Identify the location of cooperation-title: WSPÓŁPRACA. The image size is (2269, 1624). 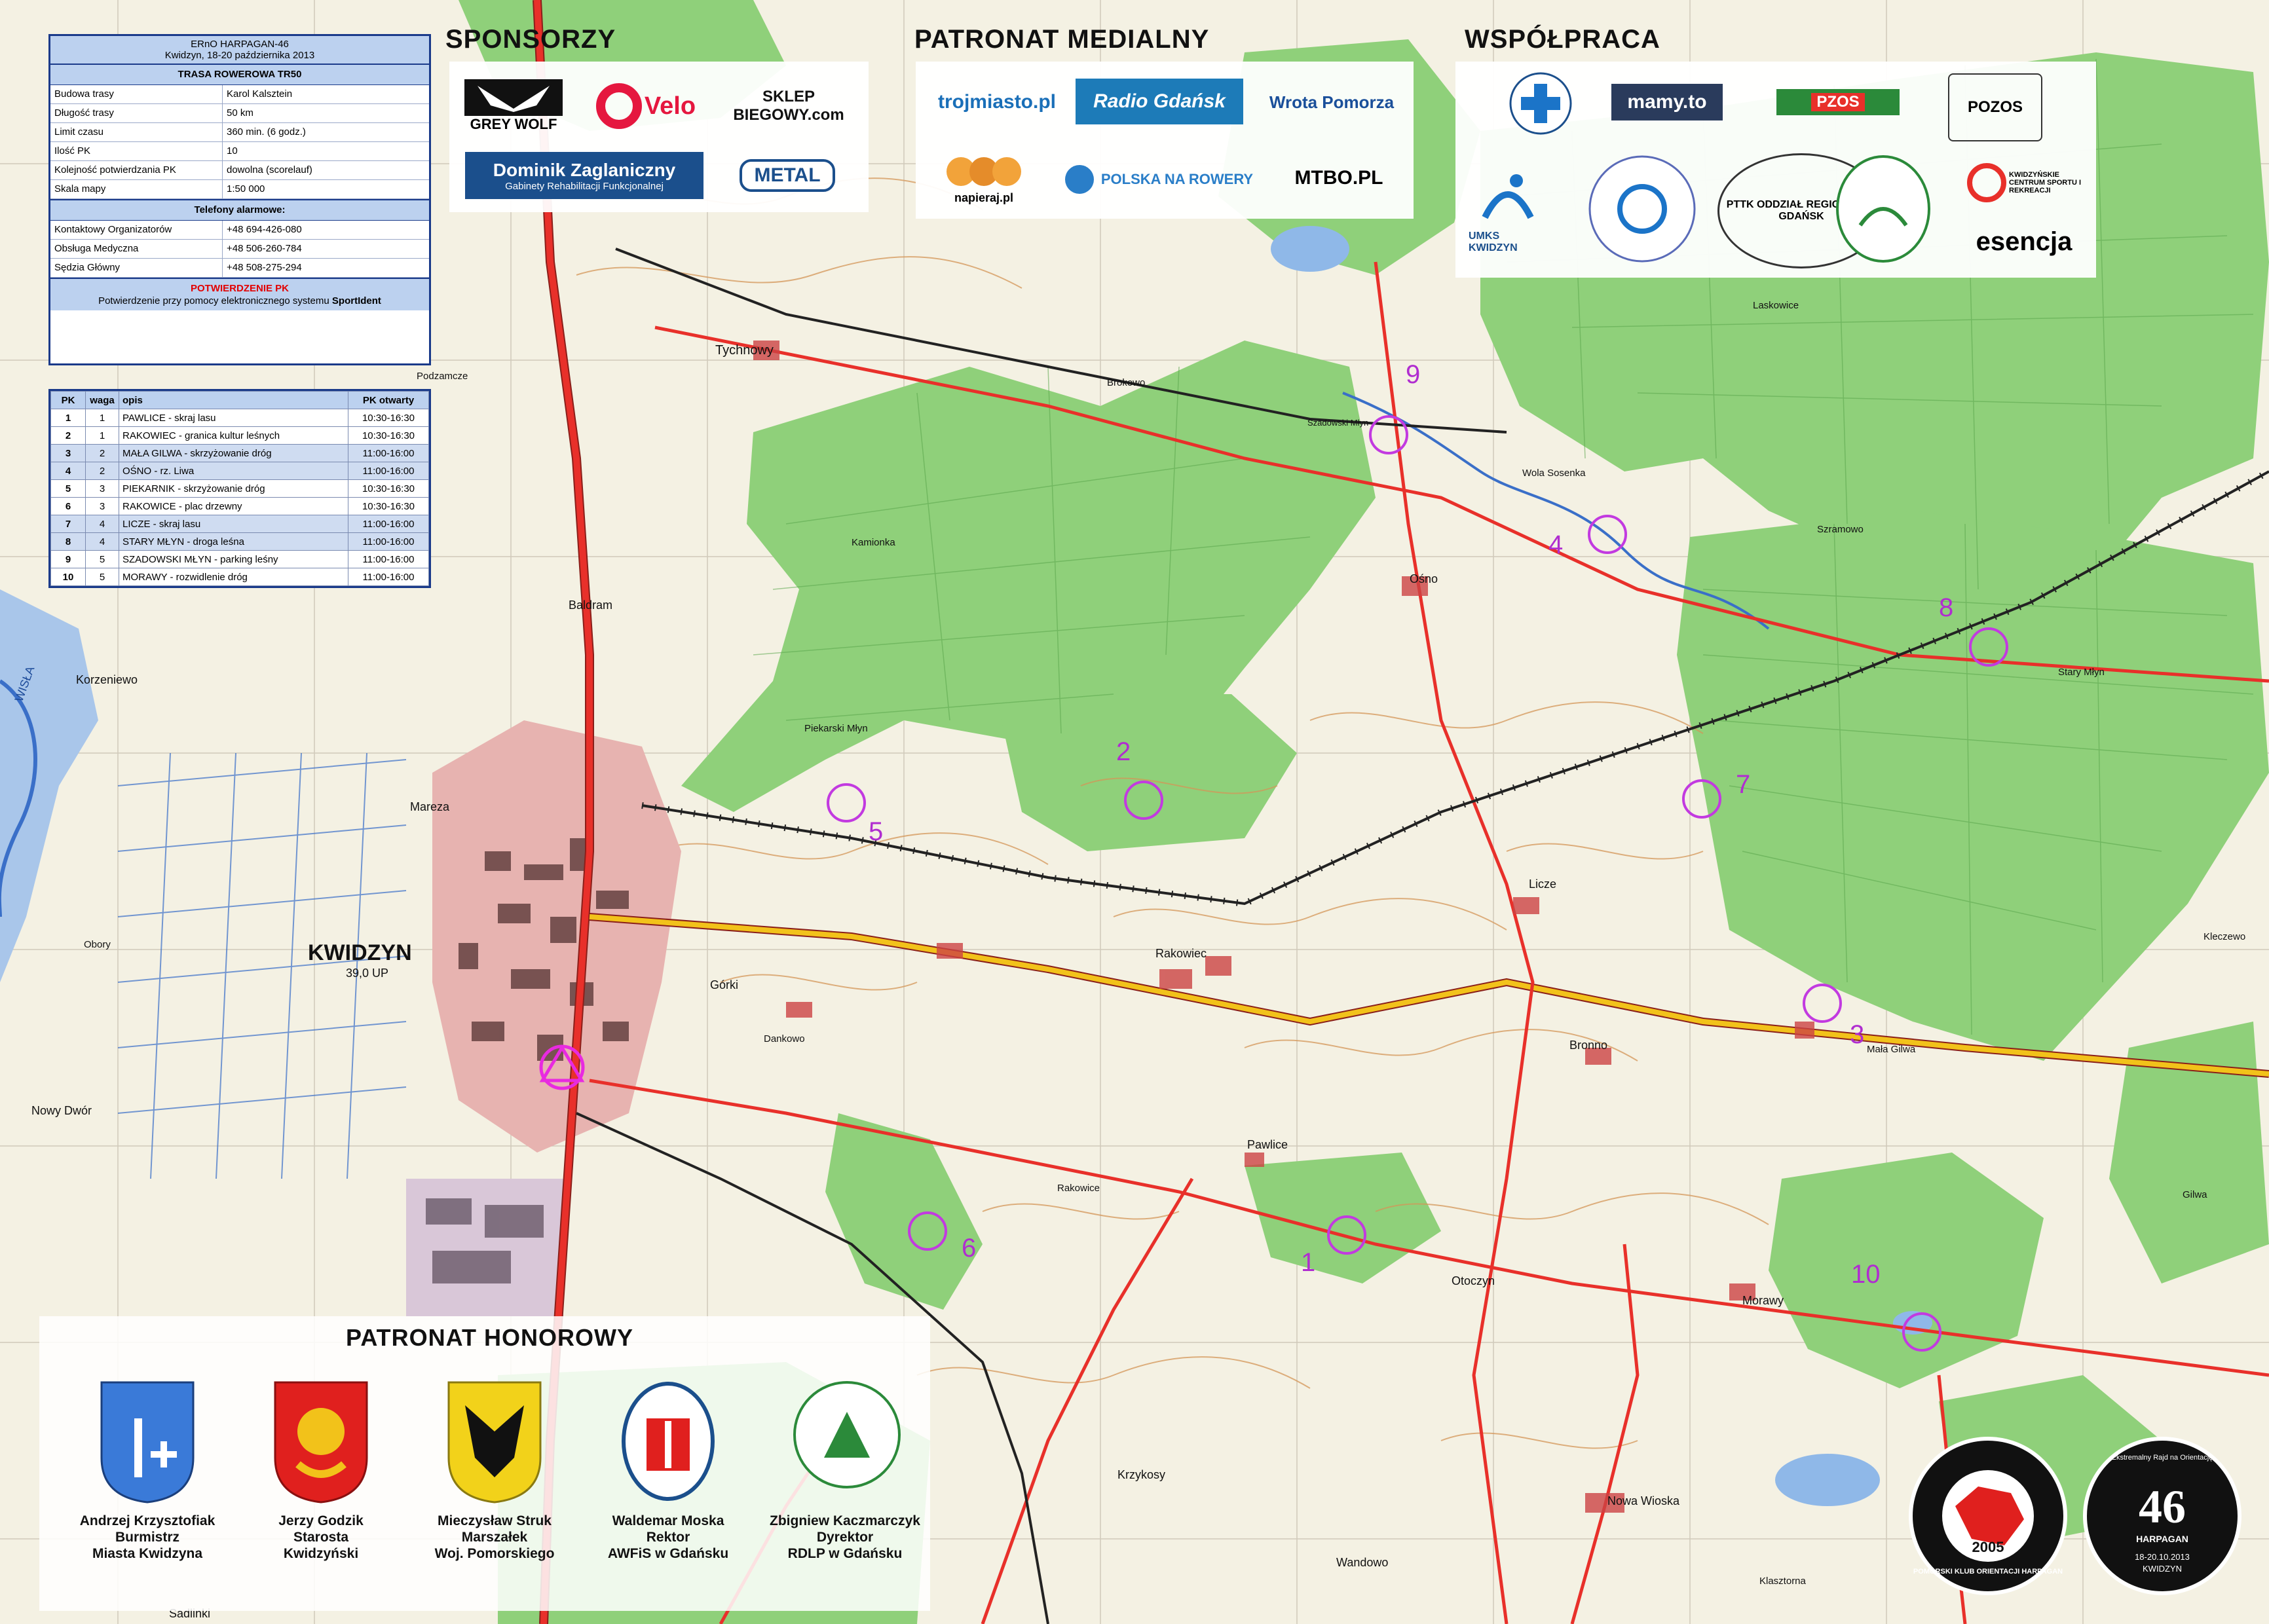
(1562, 39).